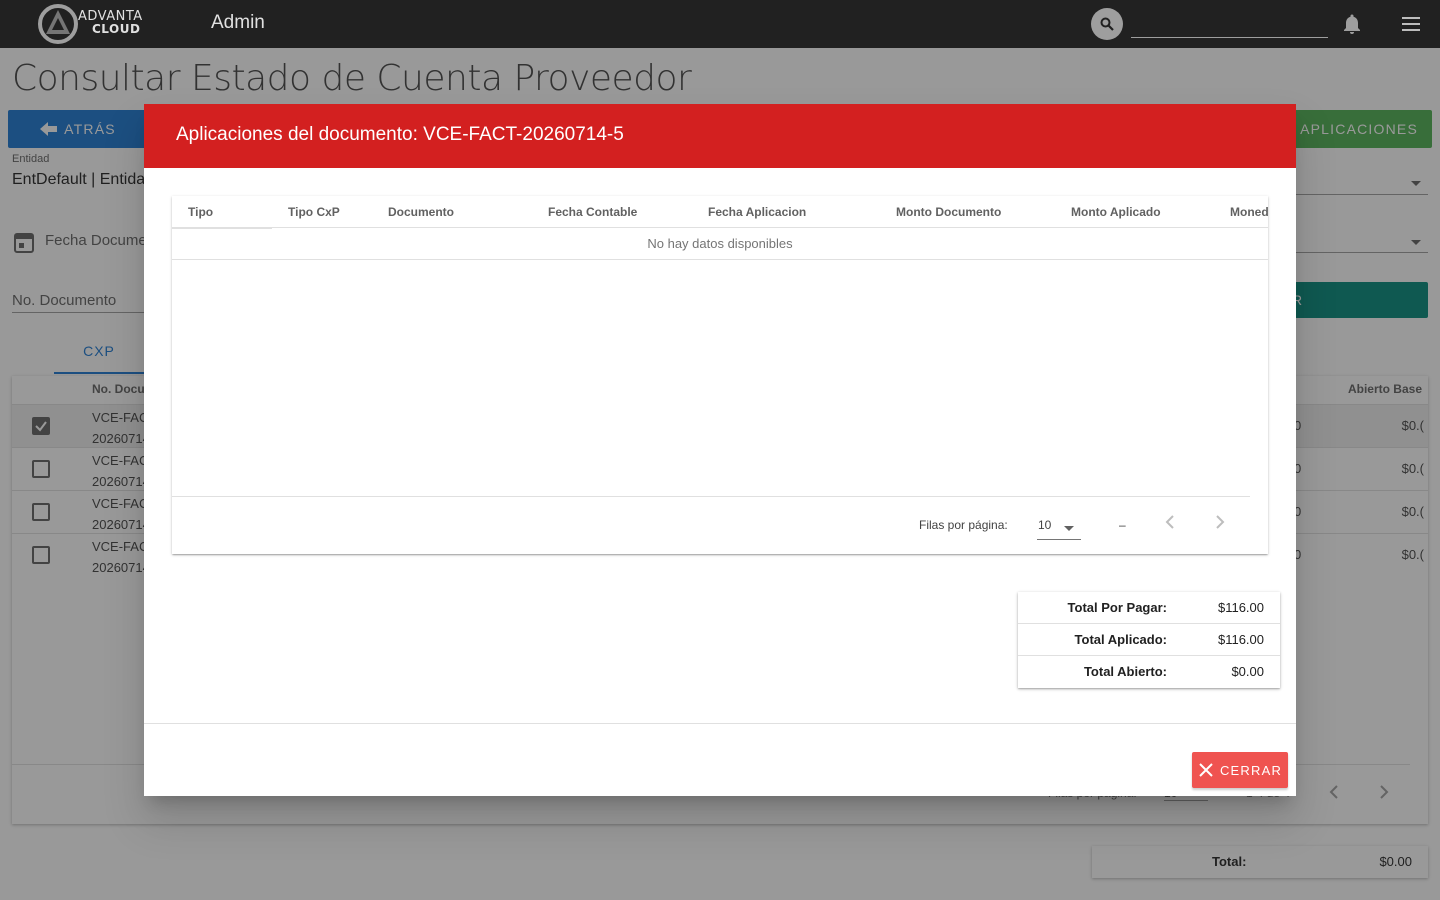  I want to click on column-header-tipo-cxp: Tipo CxP, so click(314, 212).